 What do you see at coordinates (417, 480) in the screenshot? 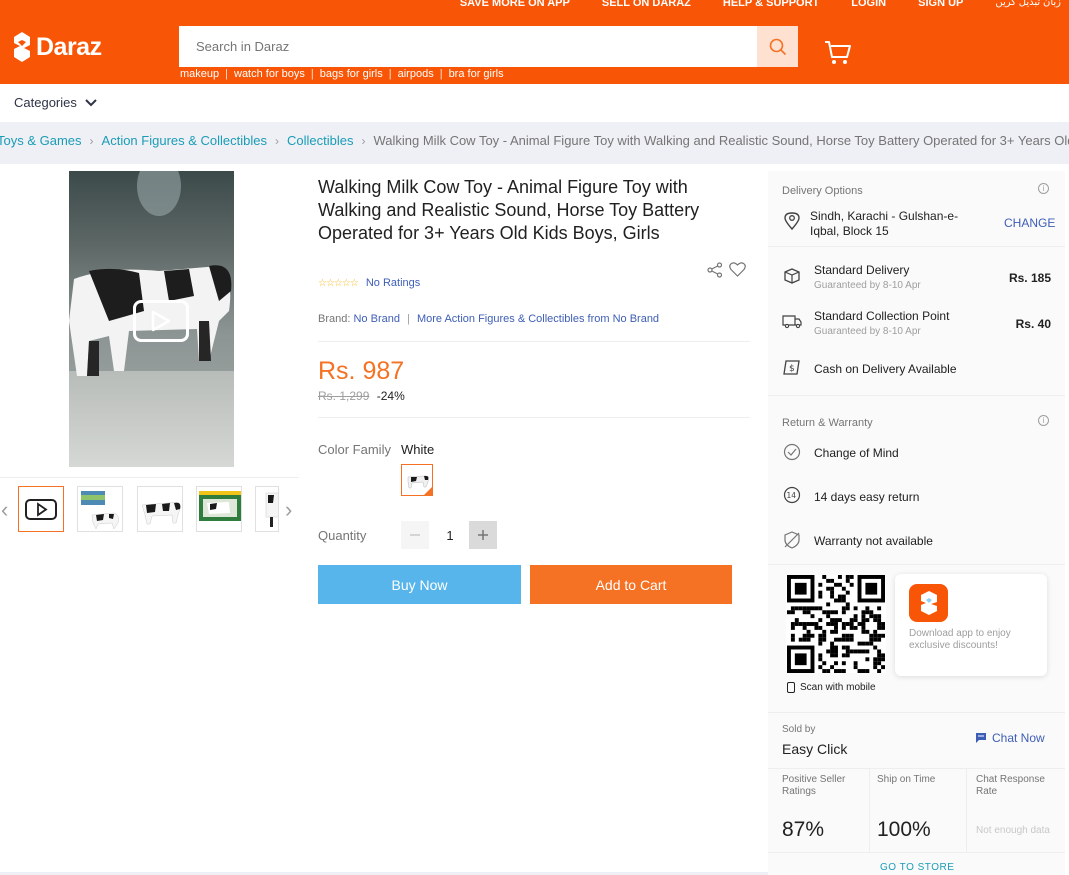
I see `color-swatch-white` at bounding box center [417, 480].